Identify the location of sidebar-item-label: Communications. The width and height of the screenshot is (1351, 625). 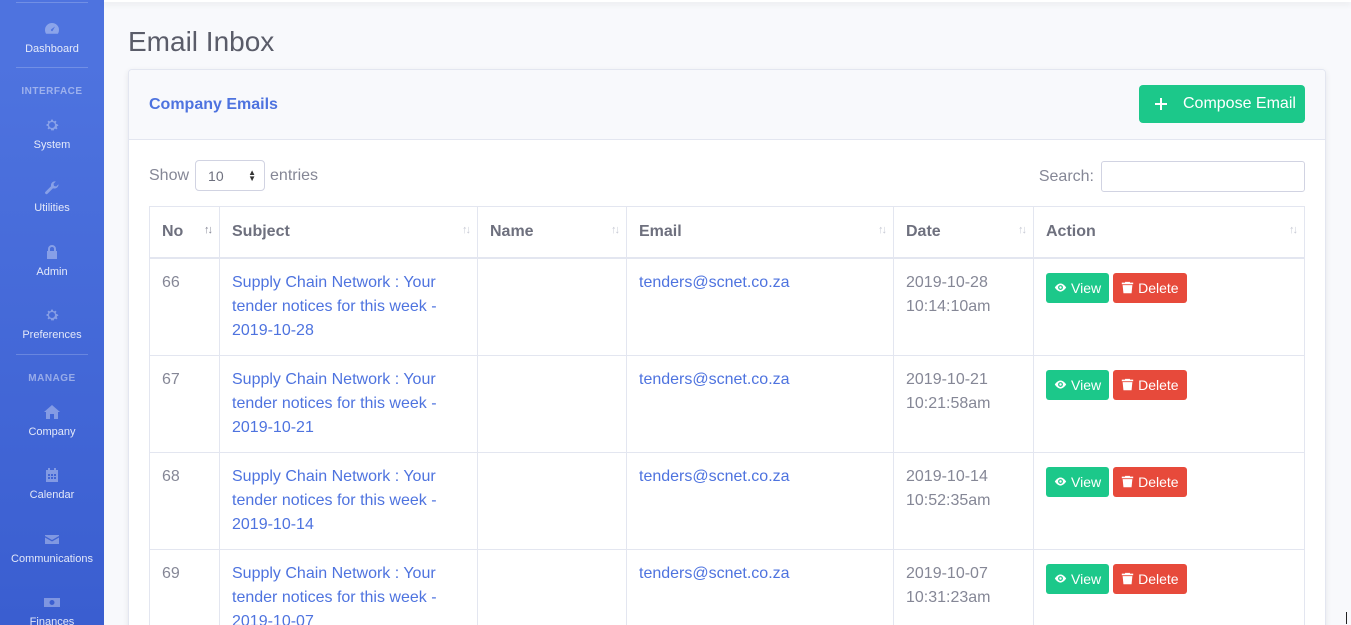
(52, 559).